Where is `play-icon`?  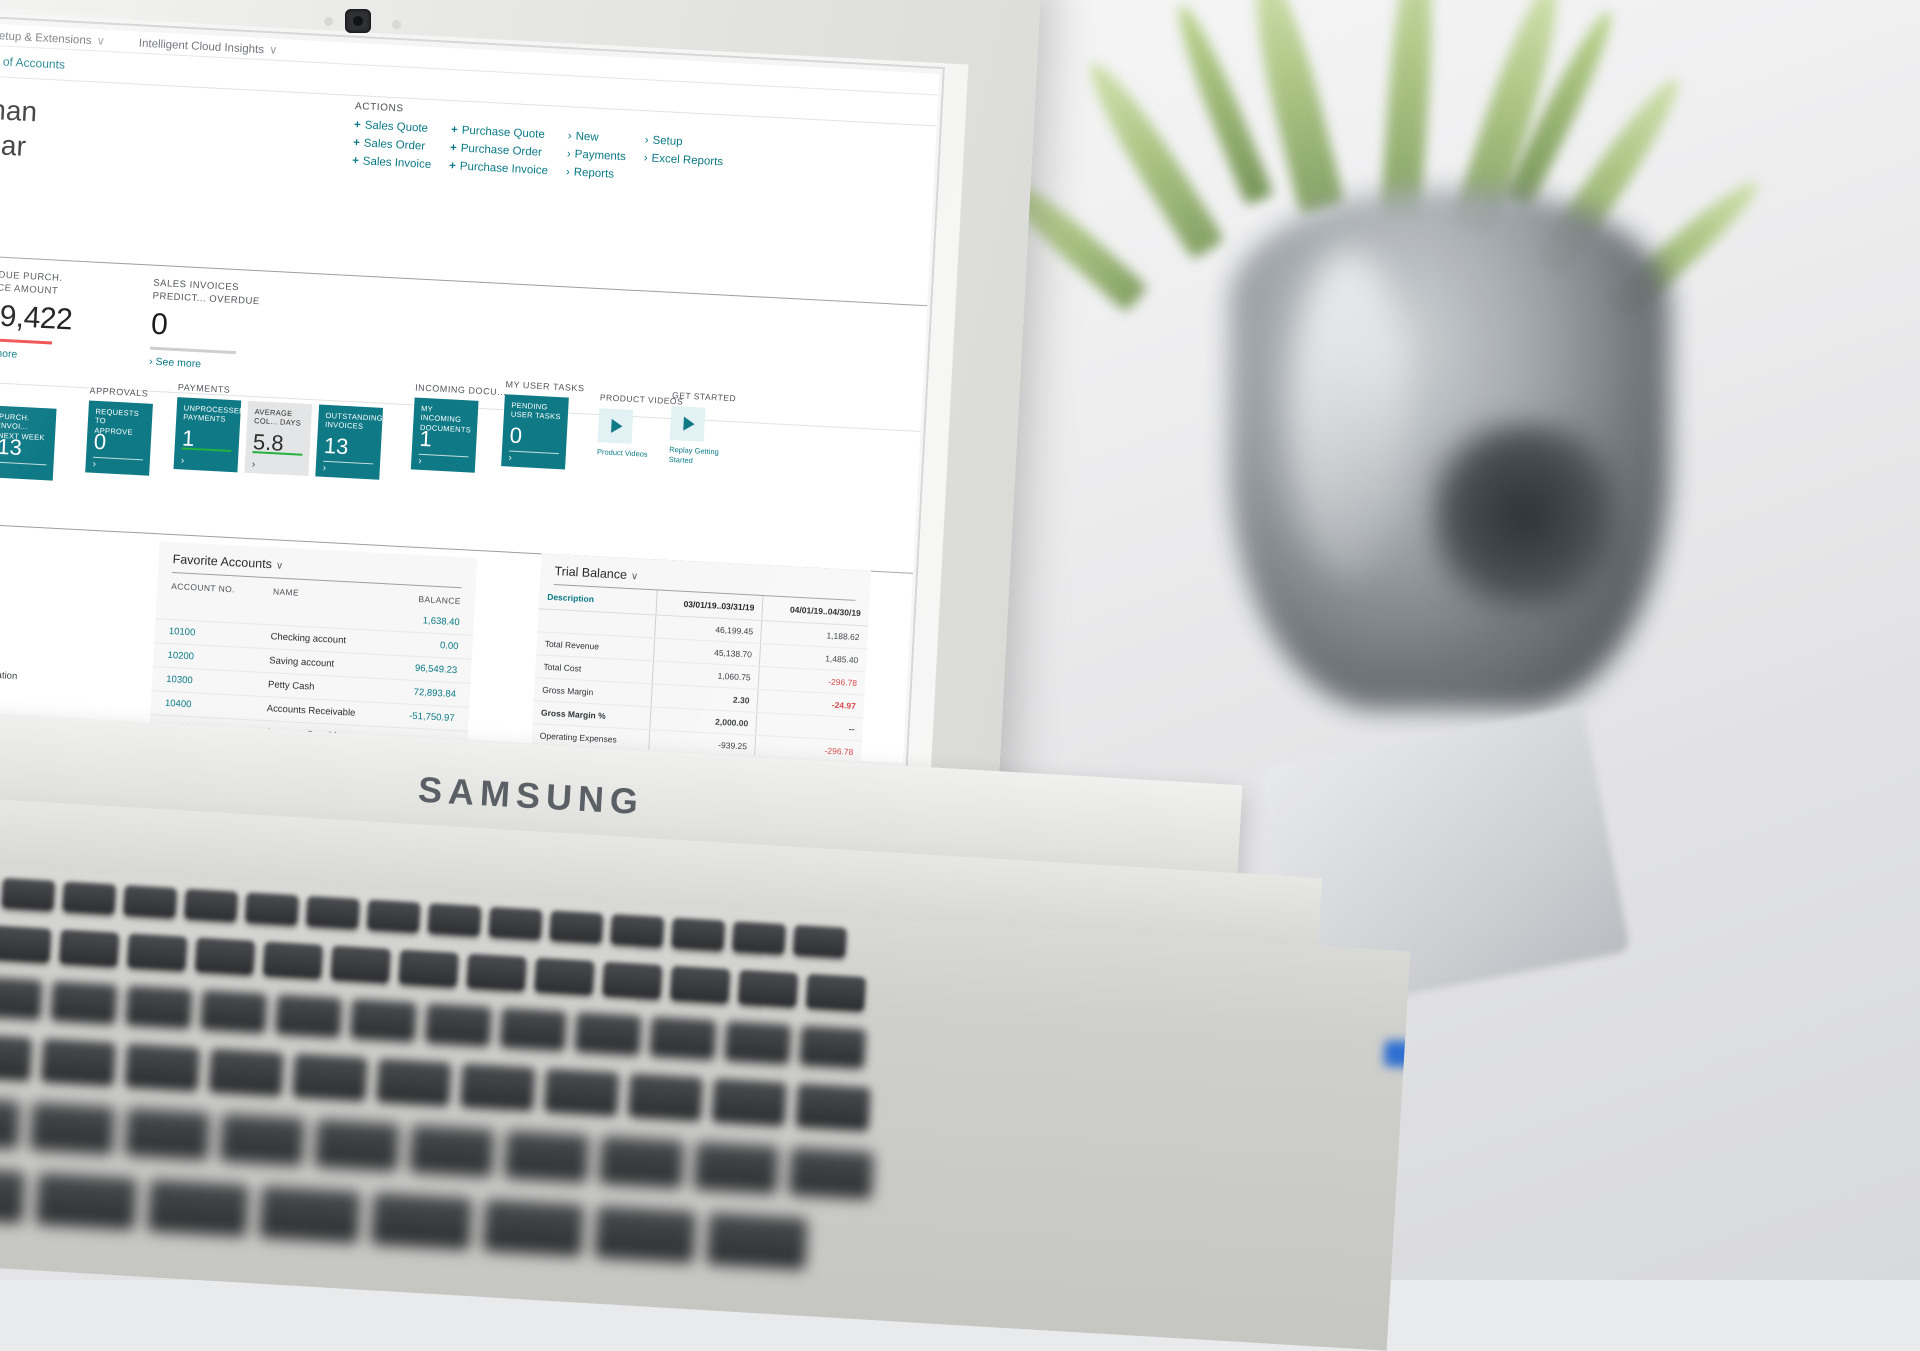 play-icon is located at coordinates (689, 424).